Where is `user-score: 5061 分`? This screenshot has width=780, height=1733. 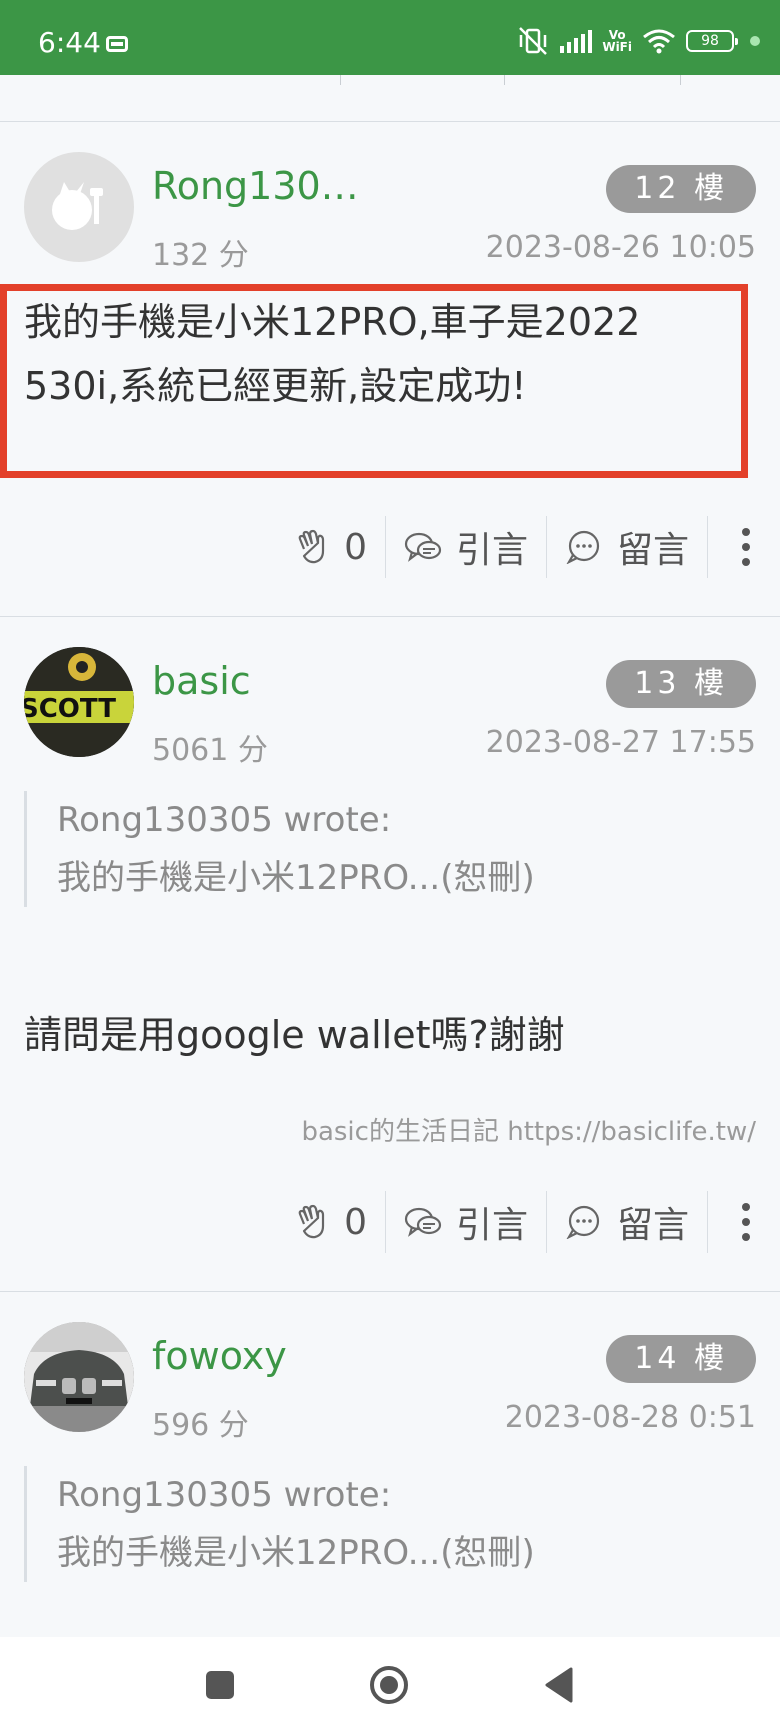
user-score: 5061 分 is located at coordinates (210, 750).